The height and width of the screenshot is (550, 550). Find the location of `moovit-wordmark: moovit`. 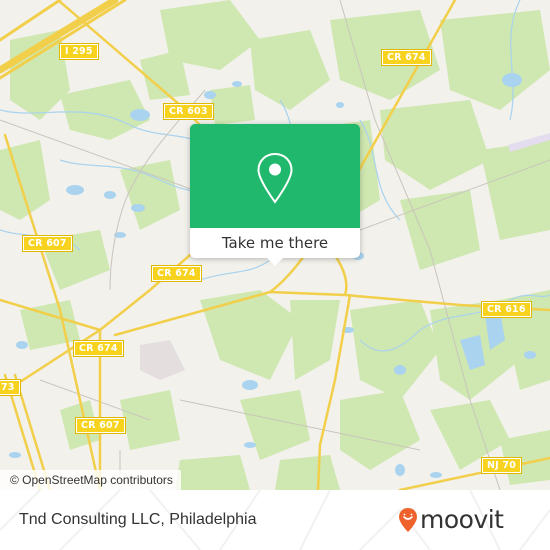

moovit-wordmark: moovit is located at coordinates (462, 519).